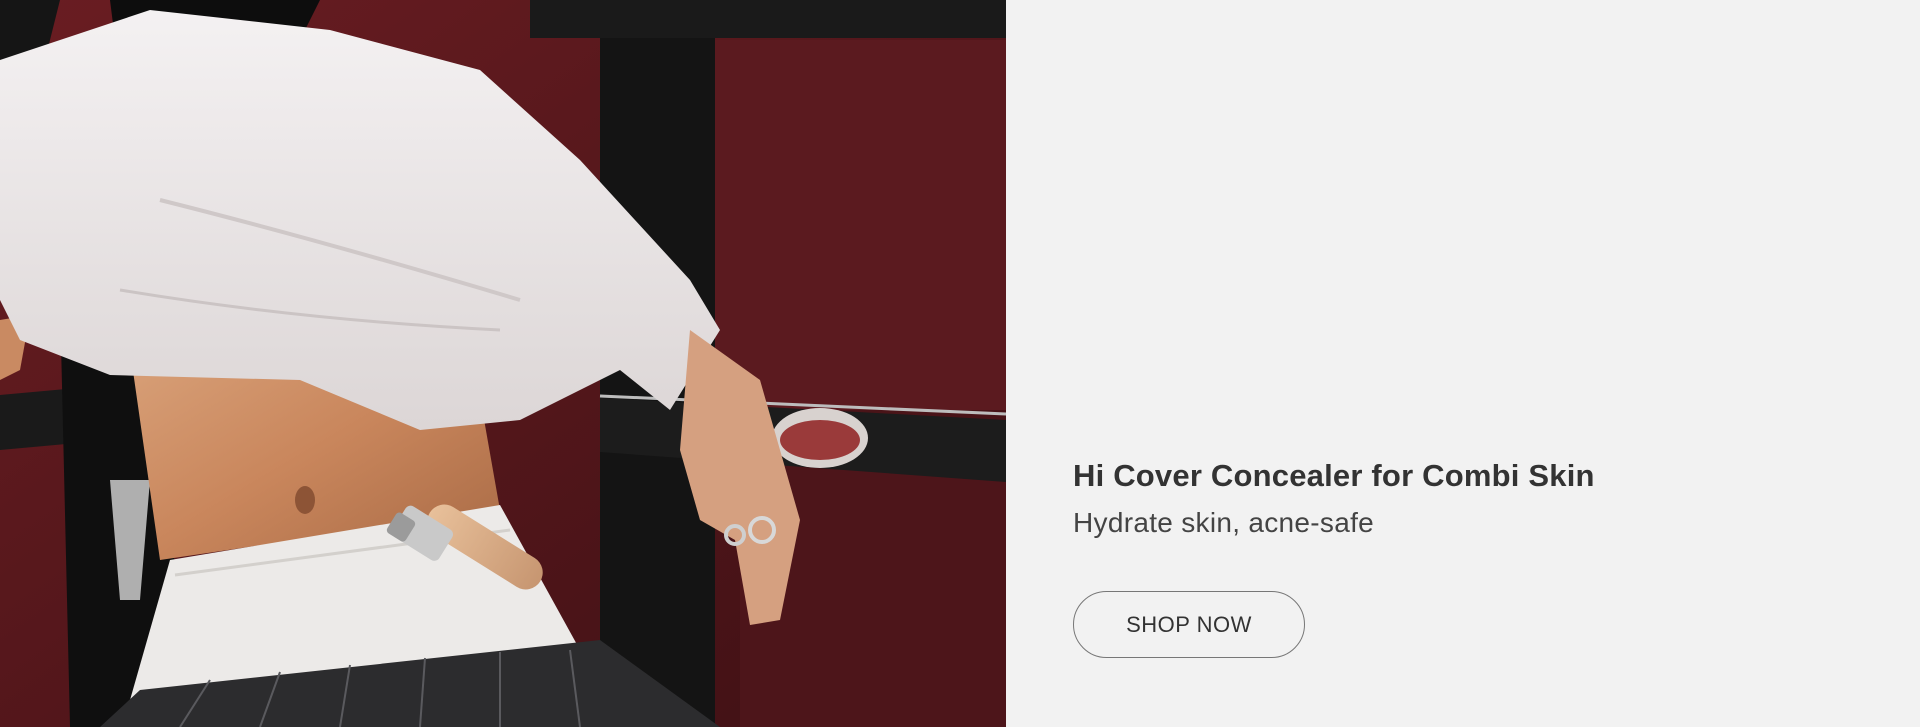 This screenshot has width=1920, height=727. What do you see at coordinates (1224, 522) in the screenshot?
I see `product-subtitle: Hydrate skin, acne-safe` at bounding box center [1224, 522].